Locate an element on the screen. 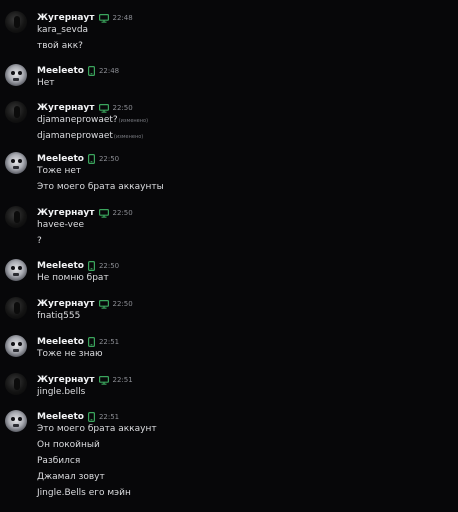 Image resolution: width=458 pixels, height=512 pixels. message-line: Тоже не знаю is located at coordinates (70, 354).